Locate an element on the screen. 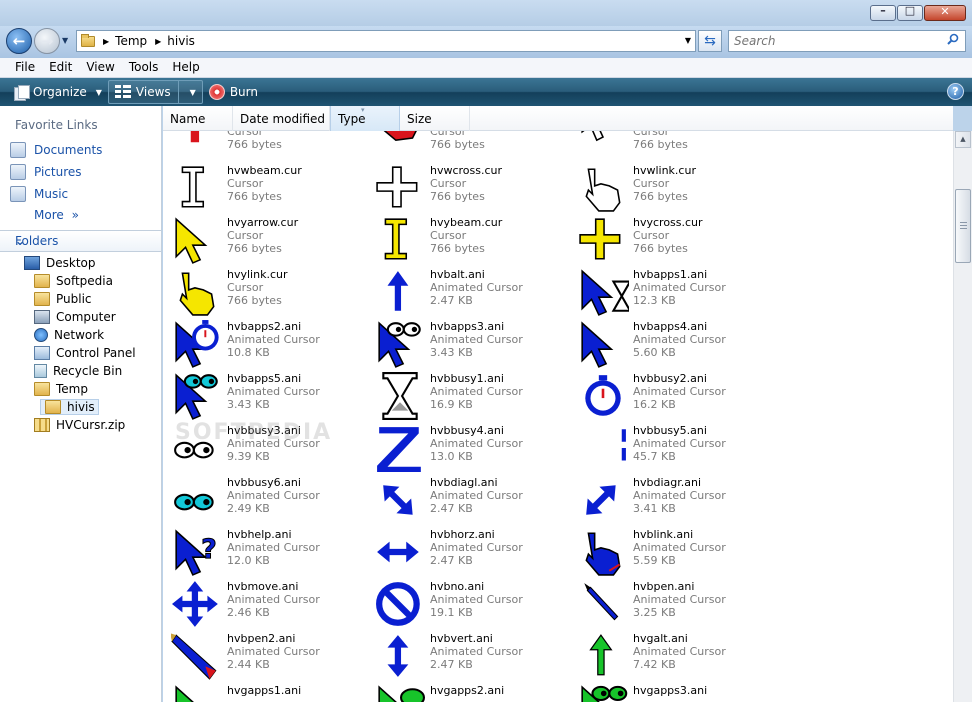 This screenshot has width=972, height=702. scrollbar-thumb is located at coordinates (963, 226).